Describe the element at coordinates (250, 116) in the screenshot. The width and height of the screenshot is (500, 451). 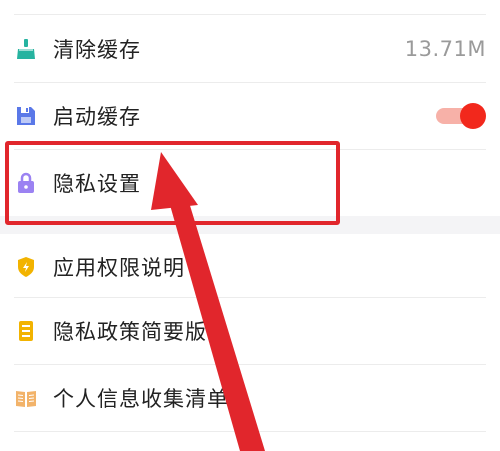
I see `startup-cache-row: 启动缓存` at that location.